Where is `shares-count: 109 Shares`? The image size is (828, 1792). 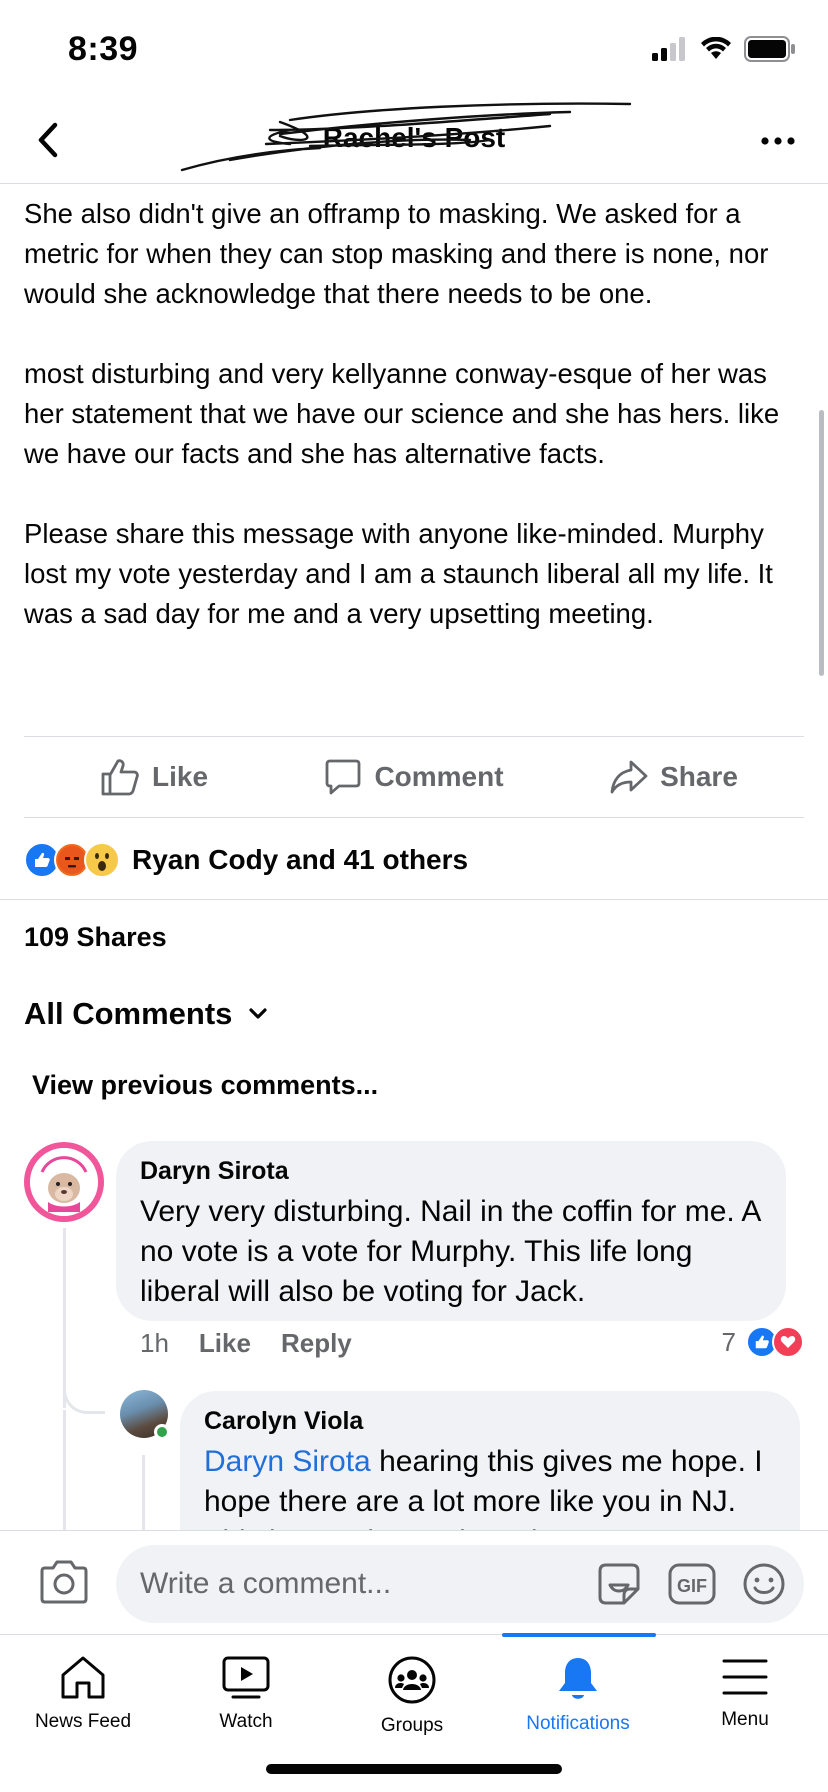
shares-count: 109 Shares is located at coordinates (95, 937).